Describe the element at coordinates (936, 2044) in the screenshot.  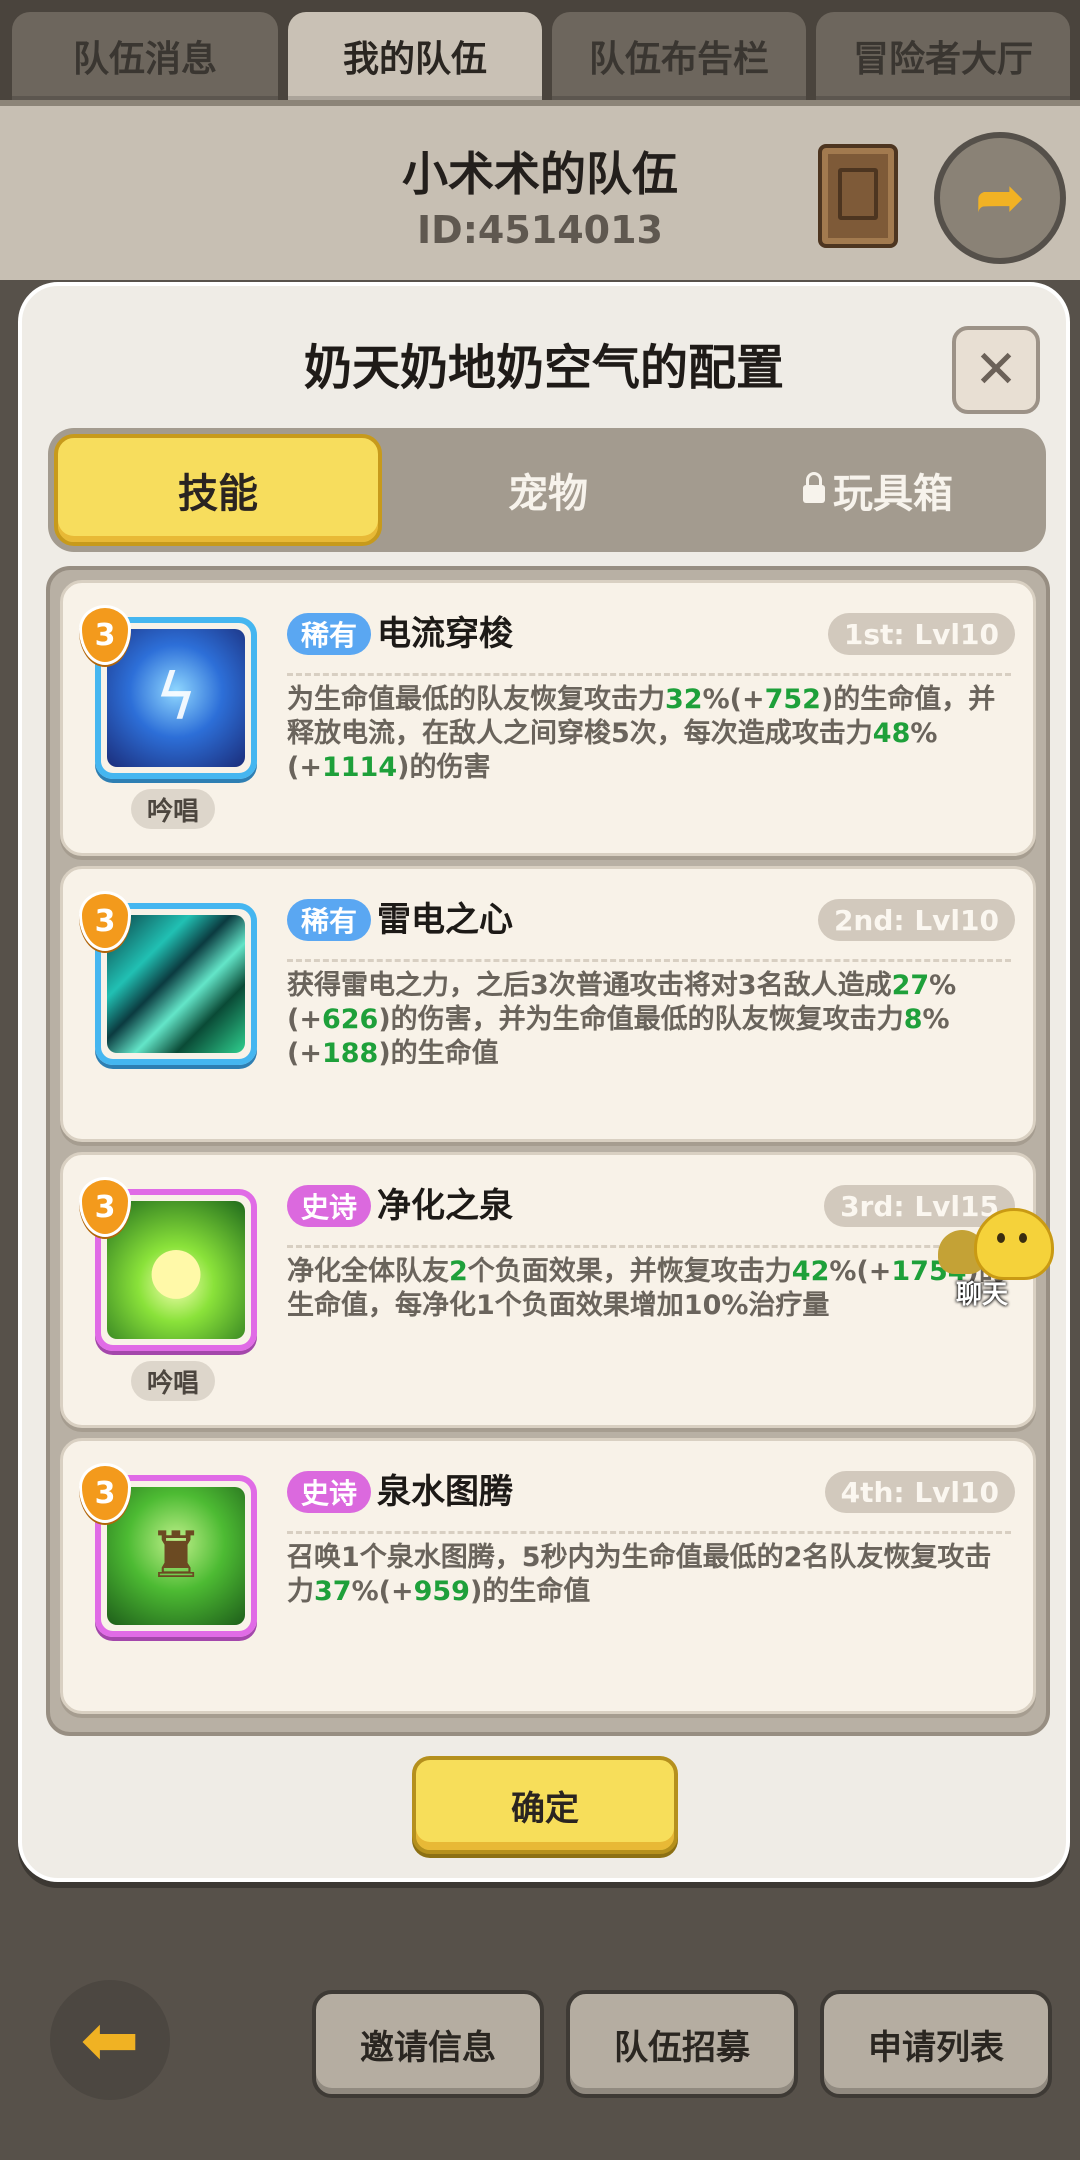
I see `application-list-button: 申请列表` at that location.